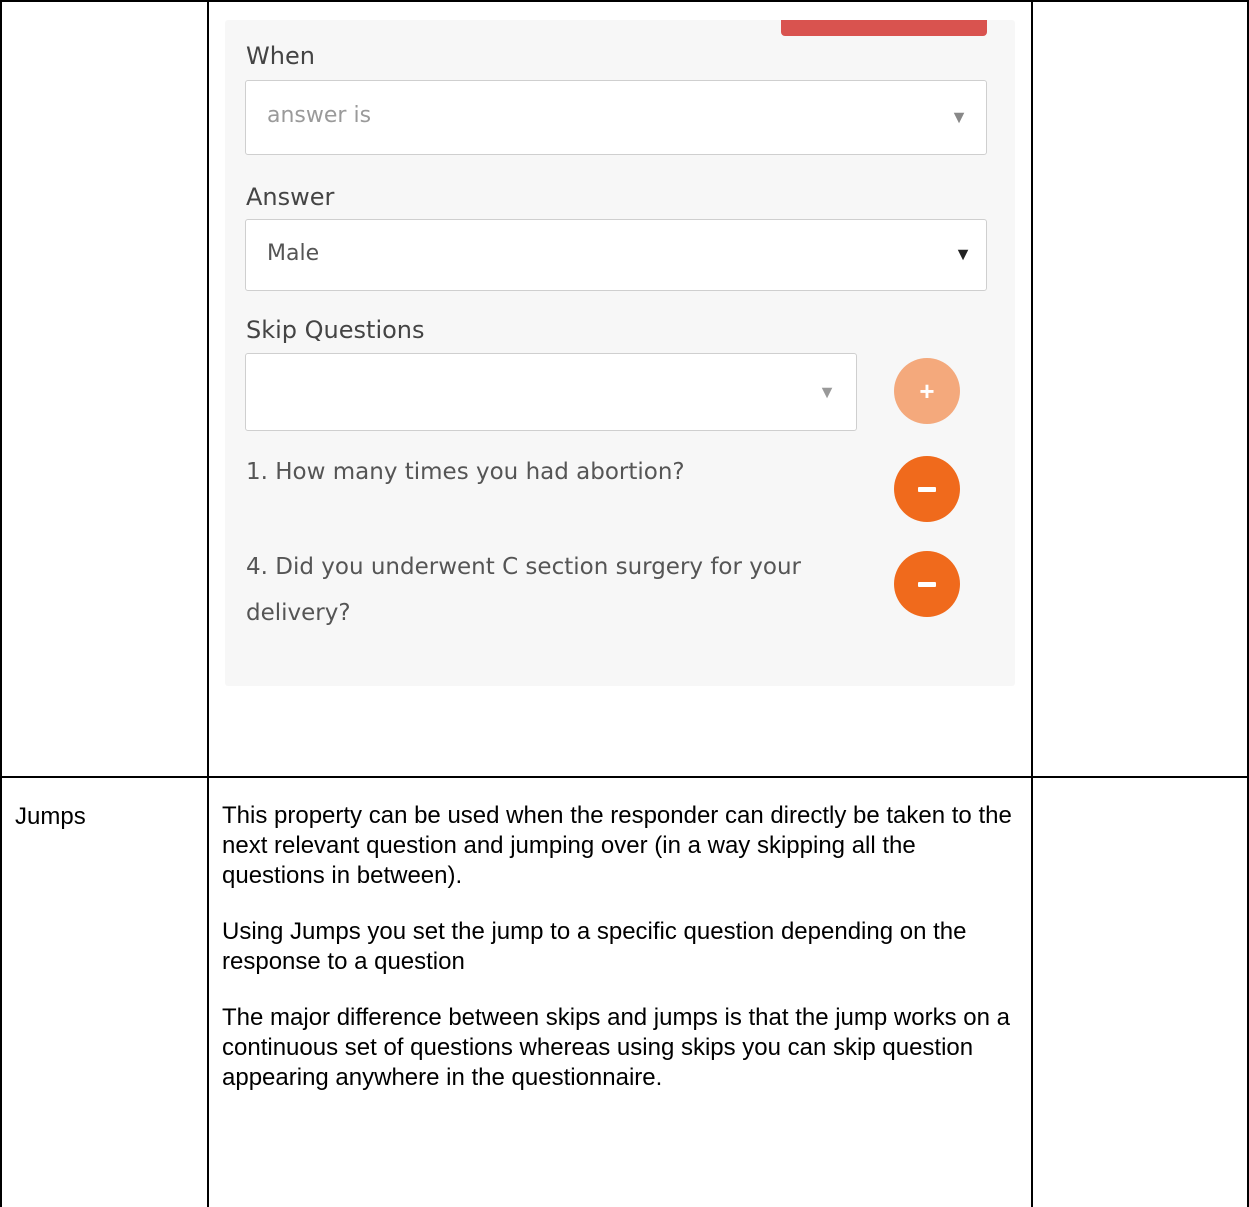  Describe the element at coordinates (551, 392) in the screenshot. I see `skip-questions-select: ▼` at that location.